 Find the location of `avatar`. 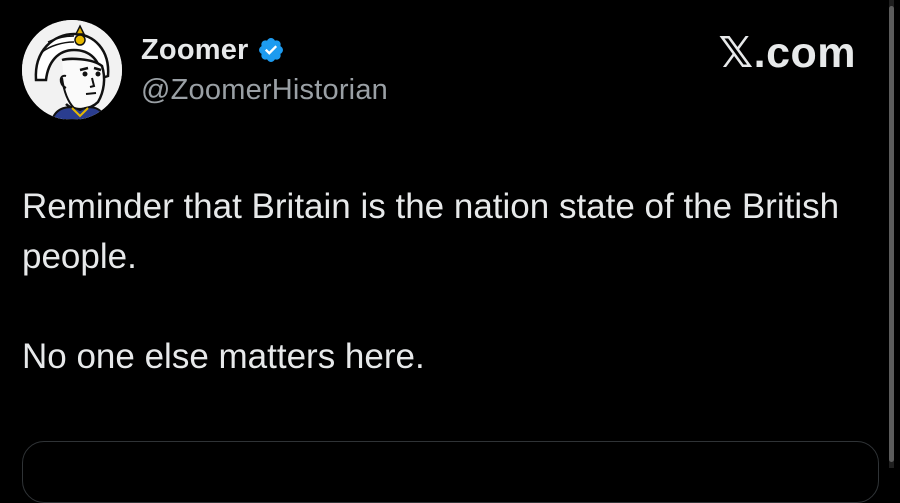

avatar is located at coordinates (72, 70).